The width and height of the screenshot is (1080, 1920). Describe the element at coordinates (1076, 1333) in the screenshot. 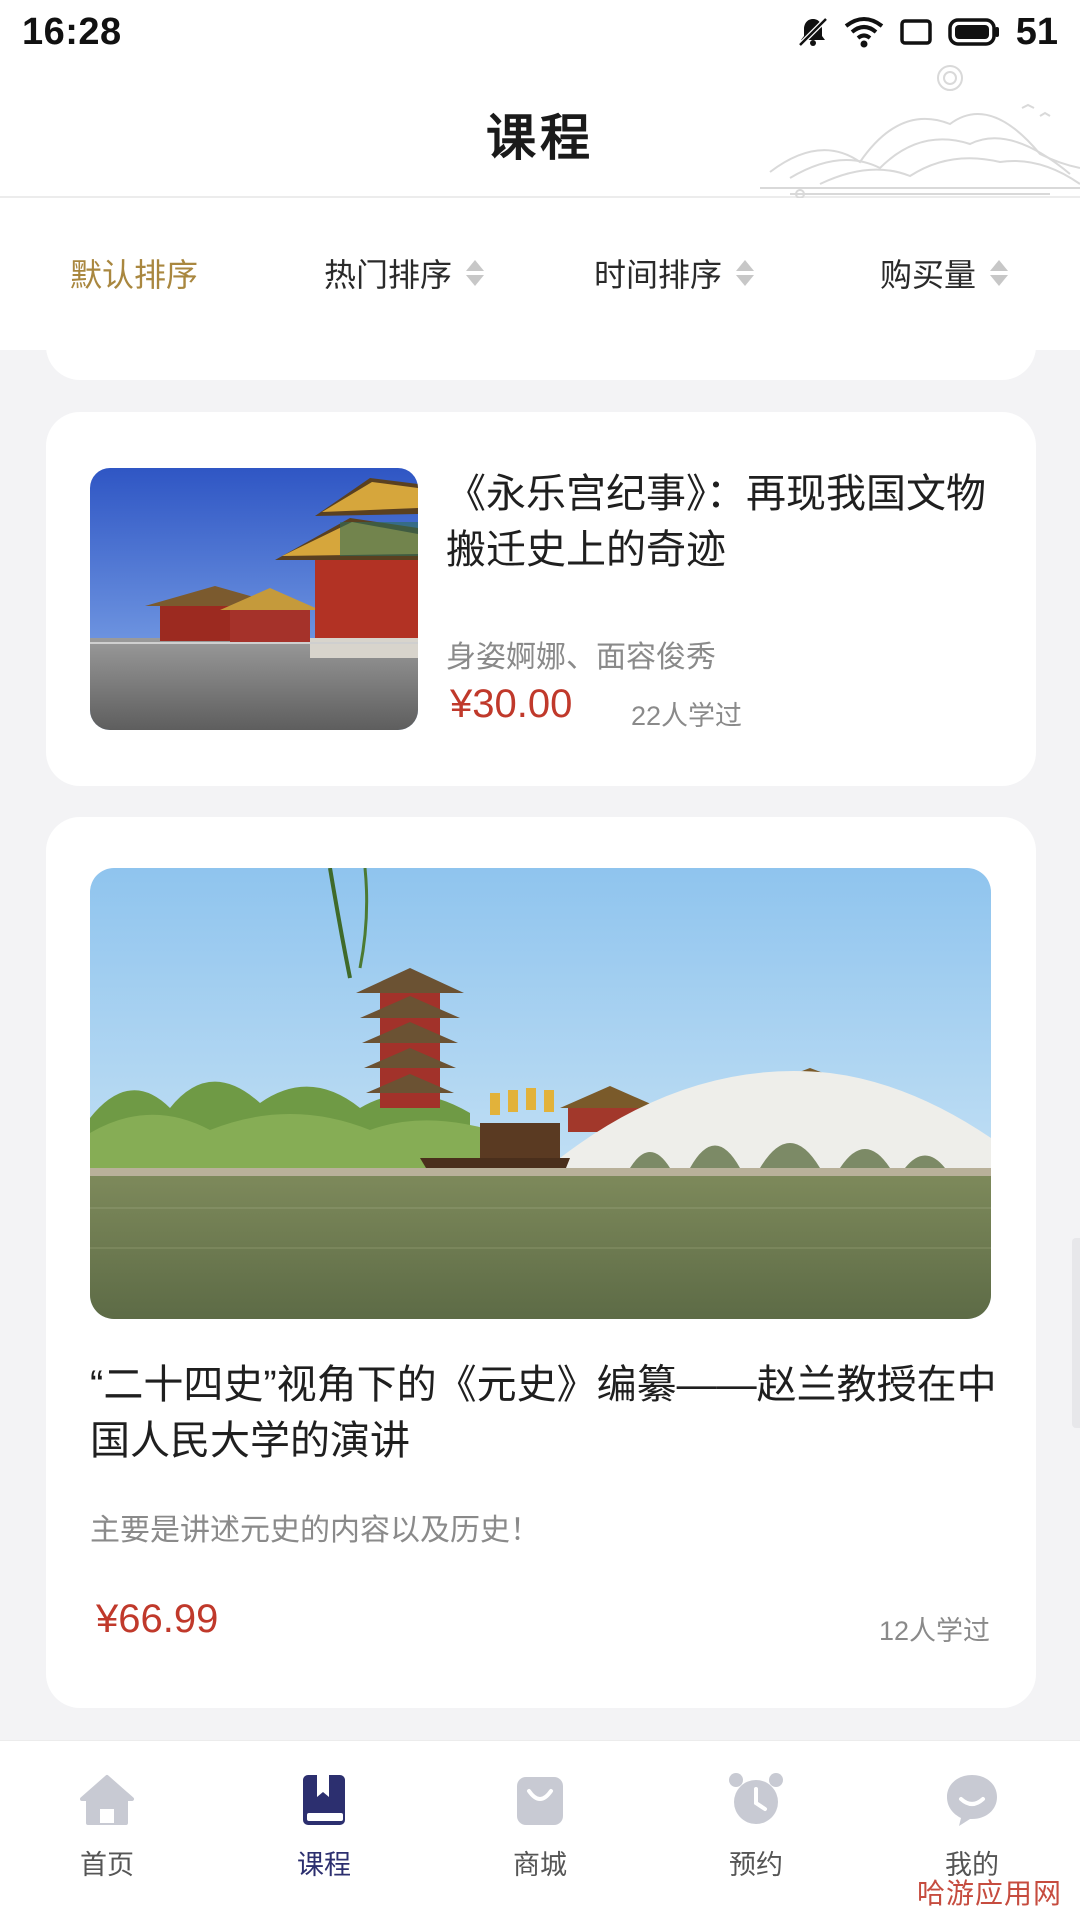

I see `scroll-indicator` at that location.